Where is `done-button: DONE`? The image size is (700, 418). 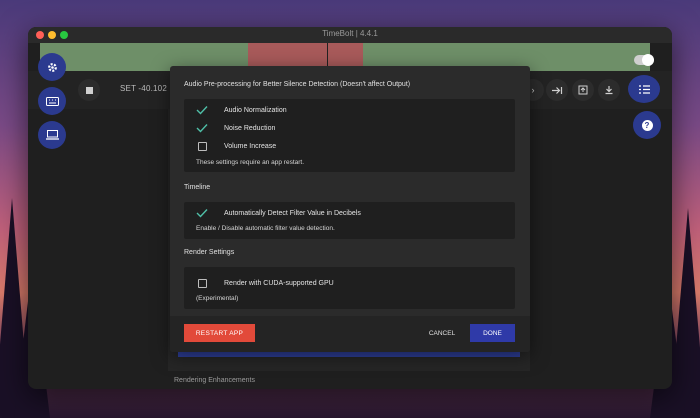 done-button: DONE is located at coordinates (492, 333).